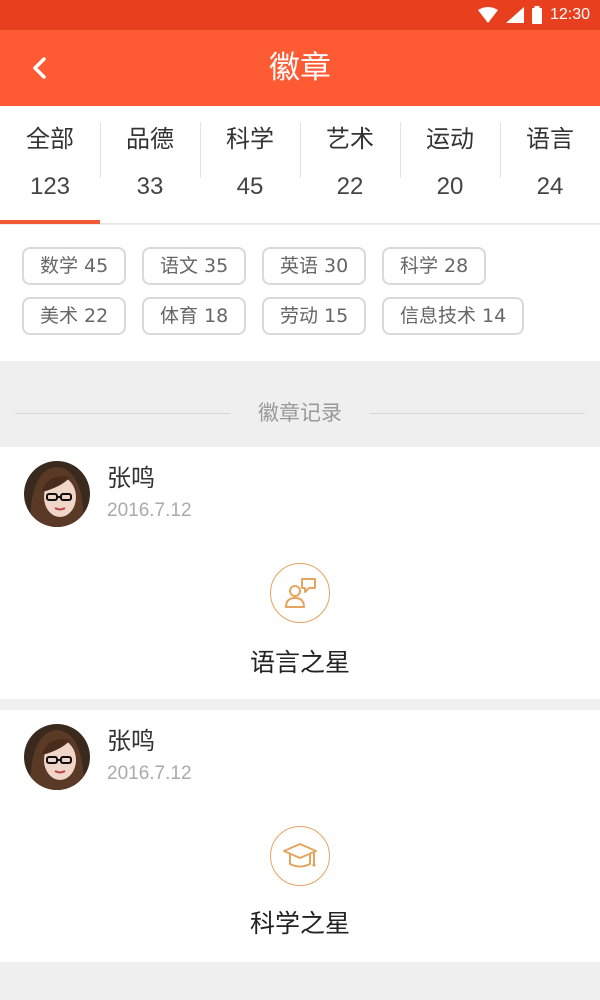 This screenshot has height=1000, width=600. What do you see at coordinates (450, 165) in the screenshot?
I see `tab-sports: 运动 20` at bounding box center [450, 165].